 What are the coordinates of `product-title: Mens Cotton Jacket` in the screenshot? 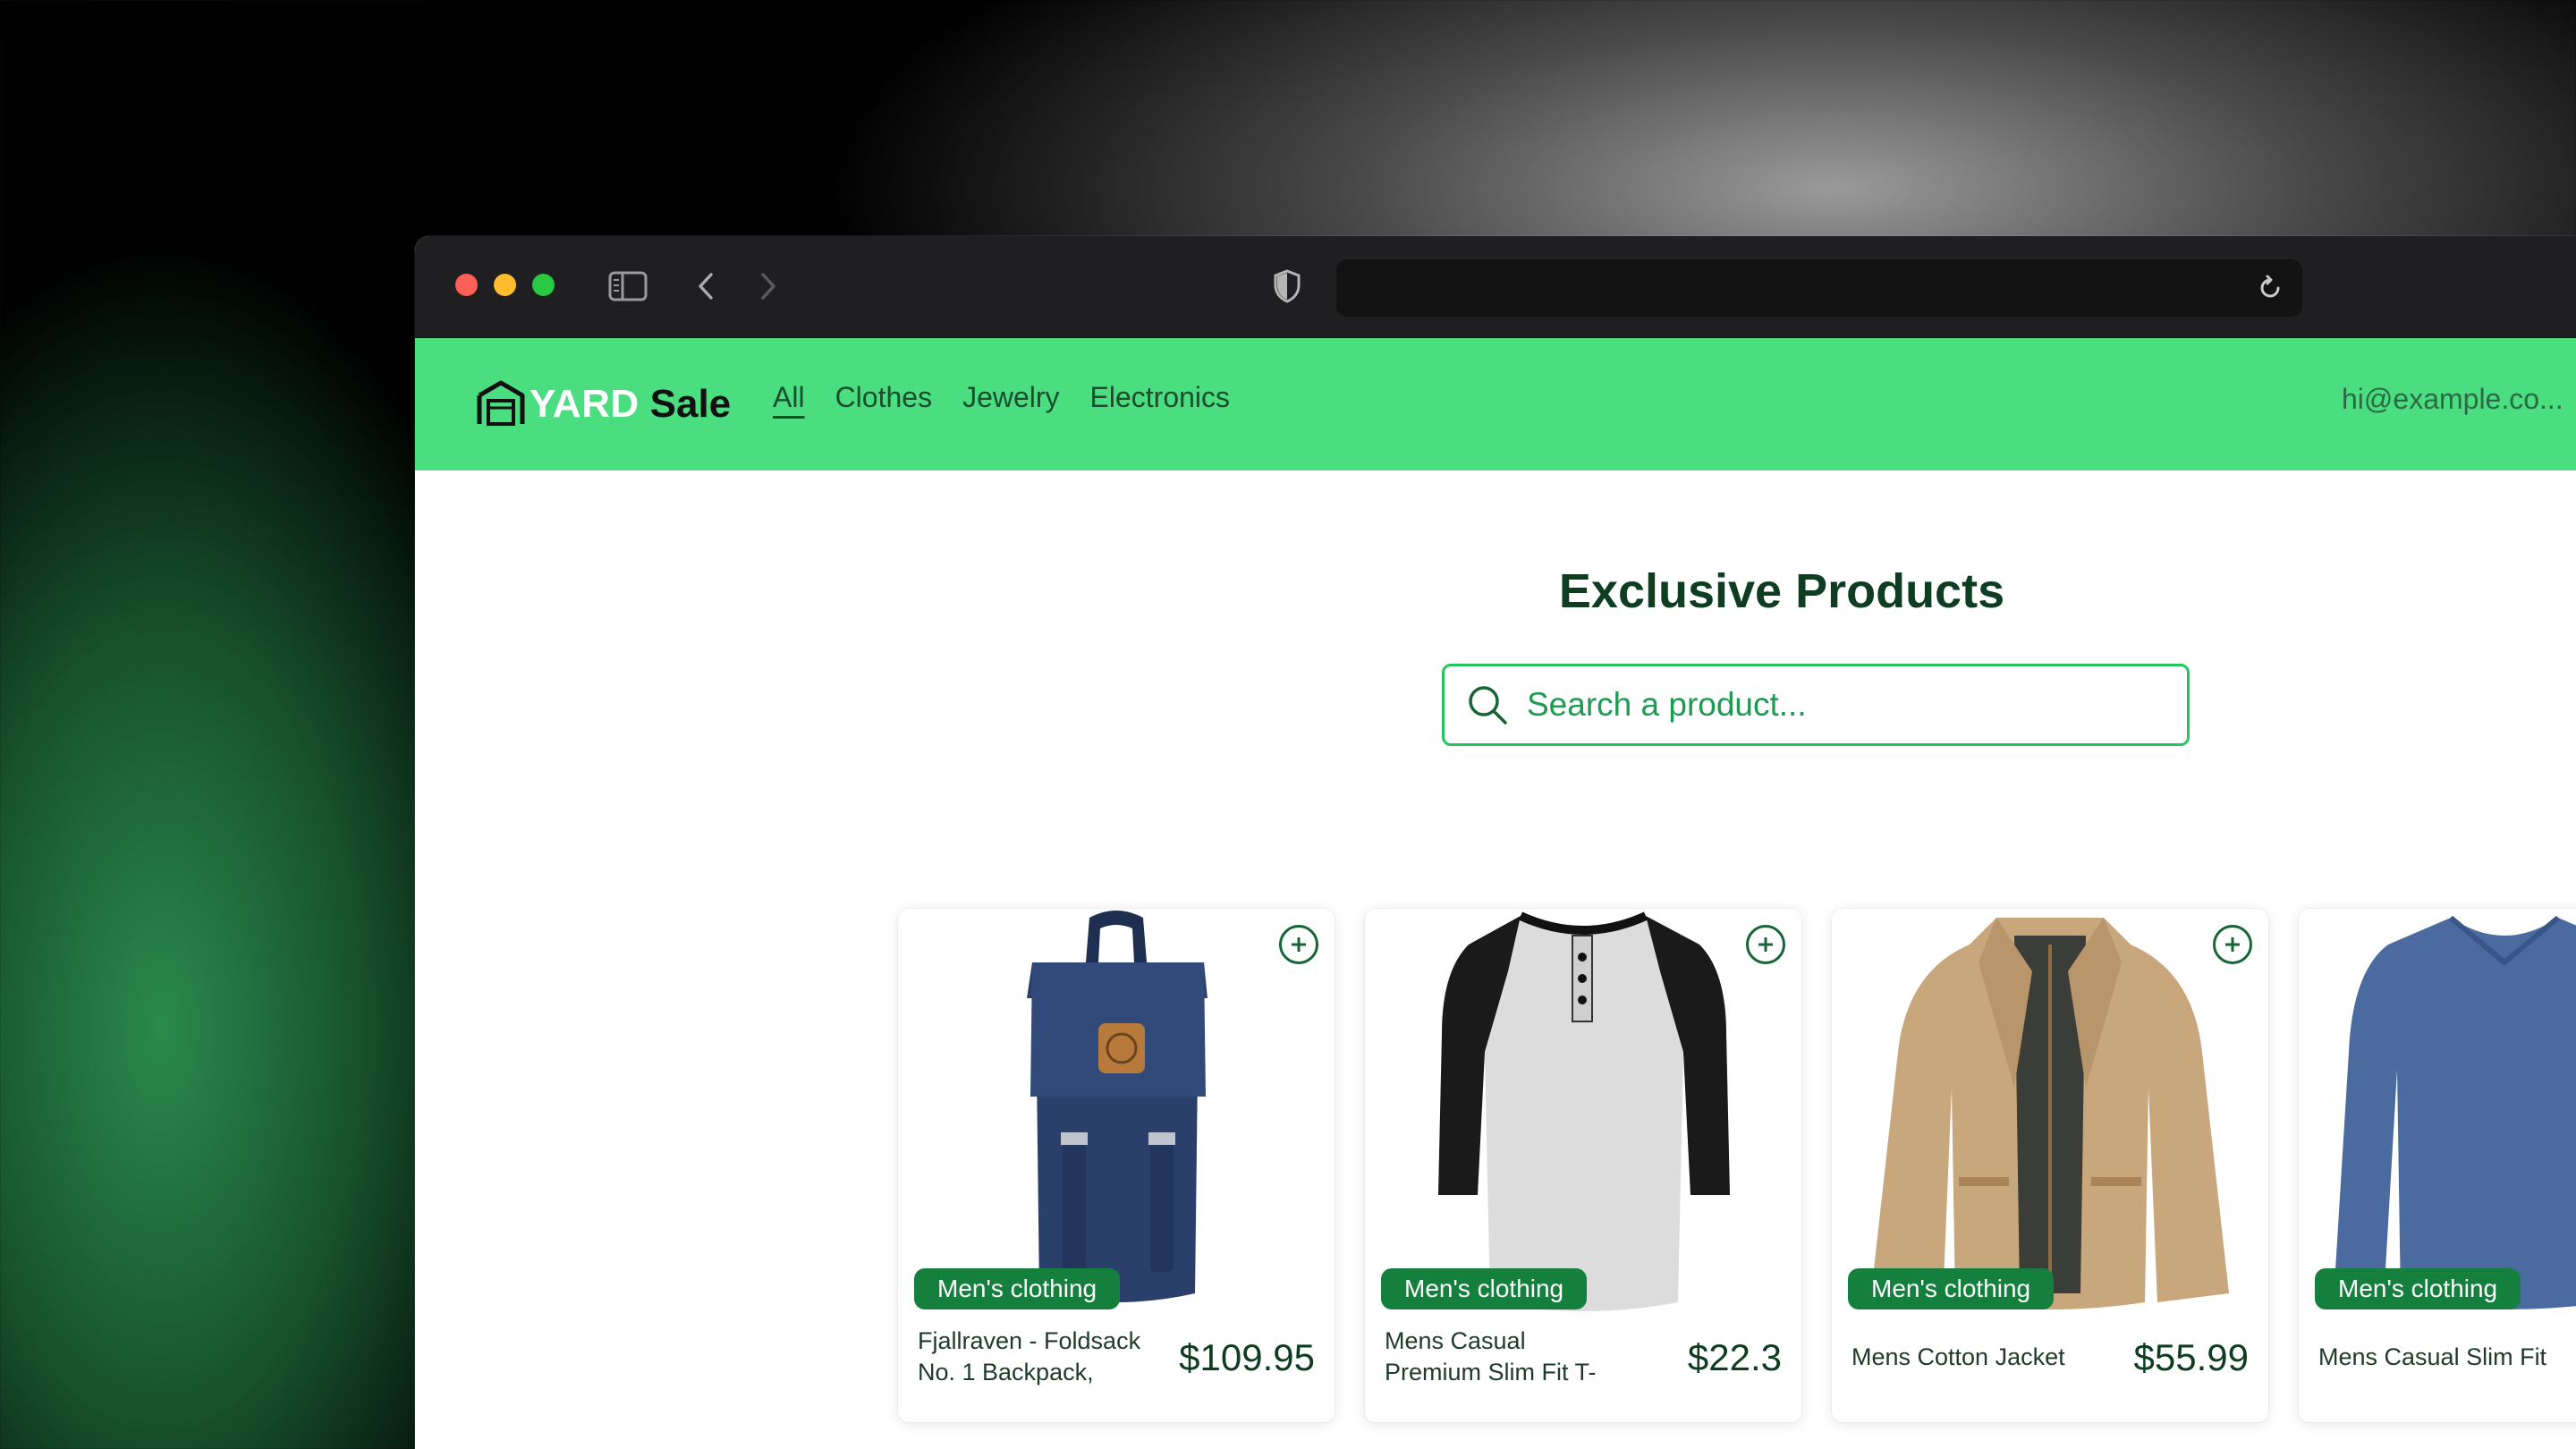 It's located at (1958, 1356).